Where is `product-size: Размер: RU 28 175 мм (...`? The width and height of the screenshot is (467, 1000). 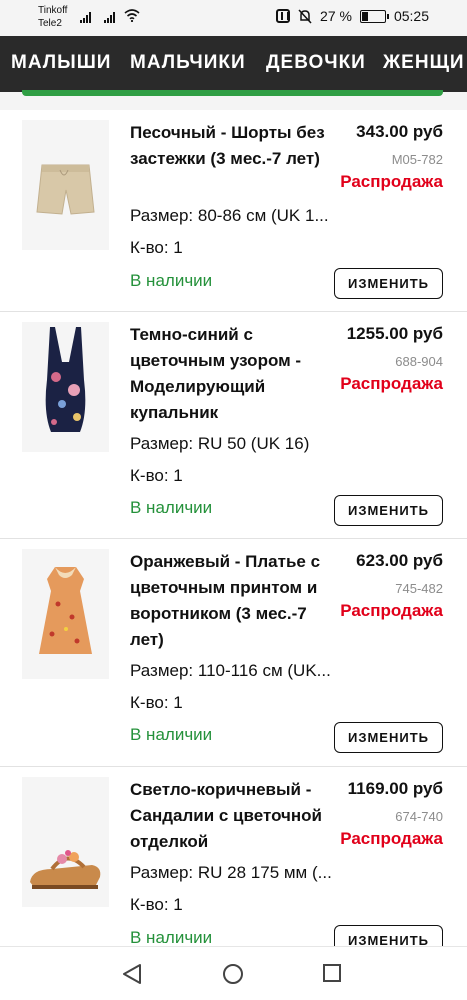 product-size: Размер: RU 28 175 мм (... is located at coordinates (231, 872).